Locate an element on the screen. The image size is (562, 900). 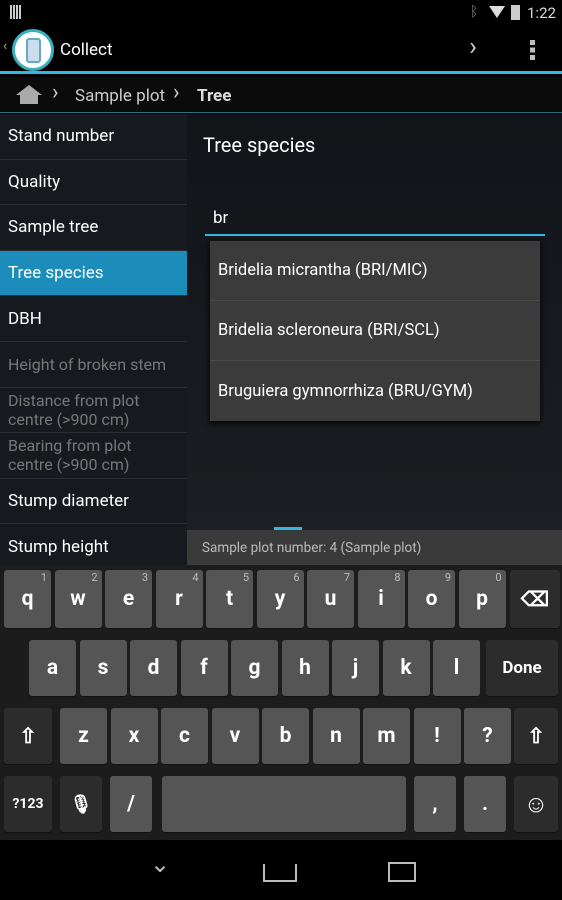
app-logo-icon is located at coordinates (33, 50).